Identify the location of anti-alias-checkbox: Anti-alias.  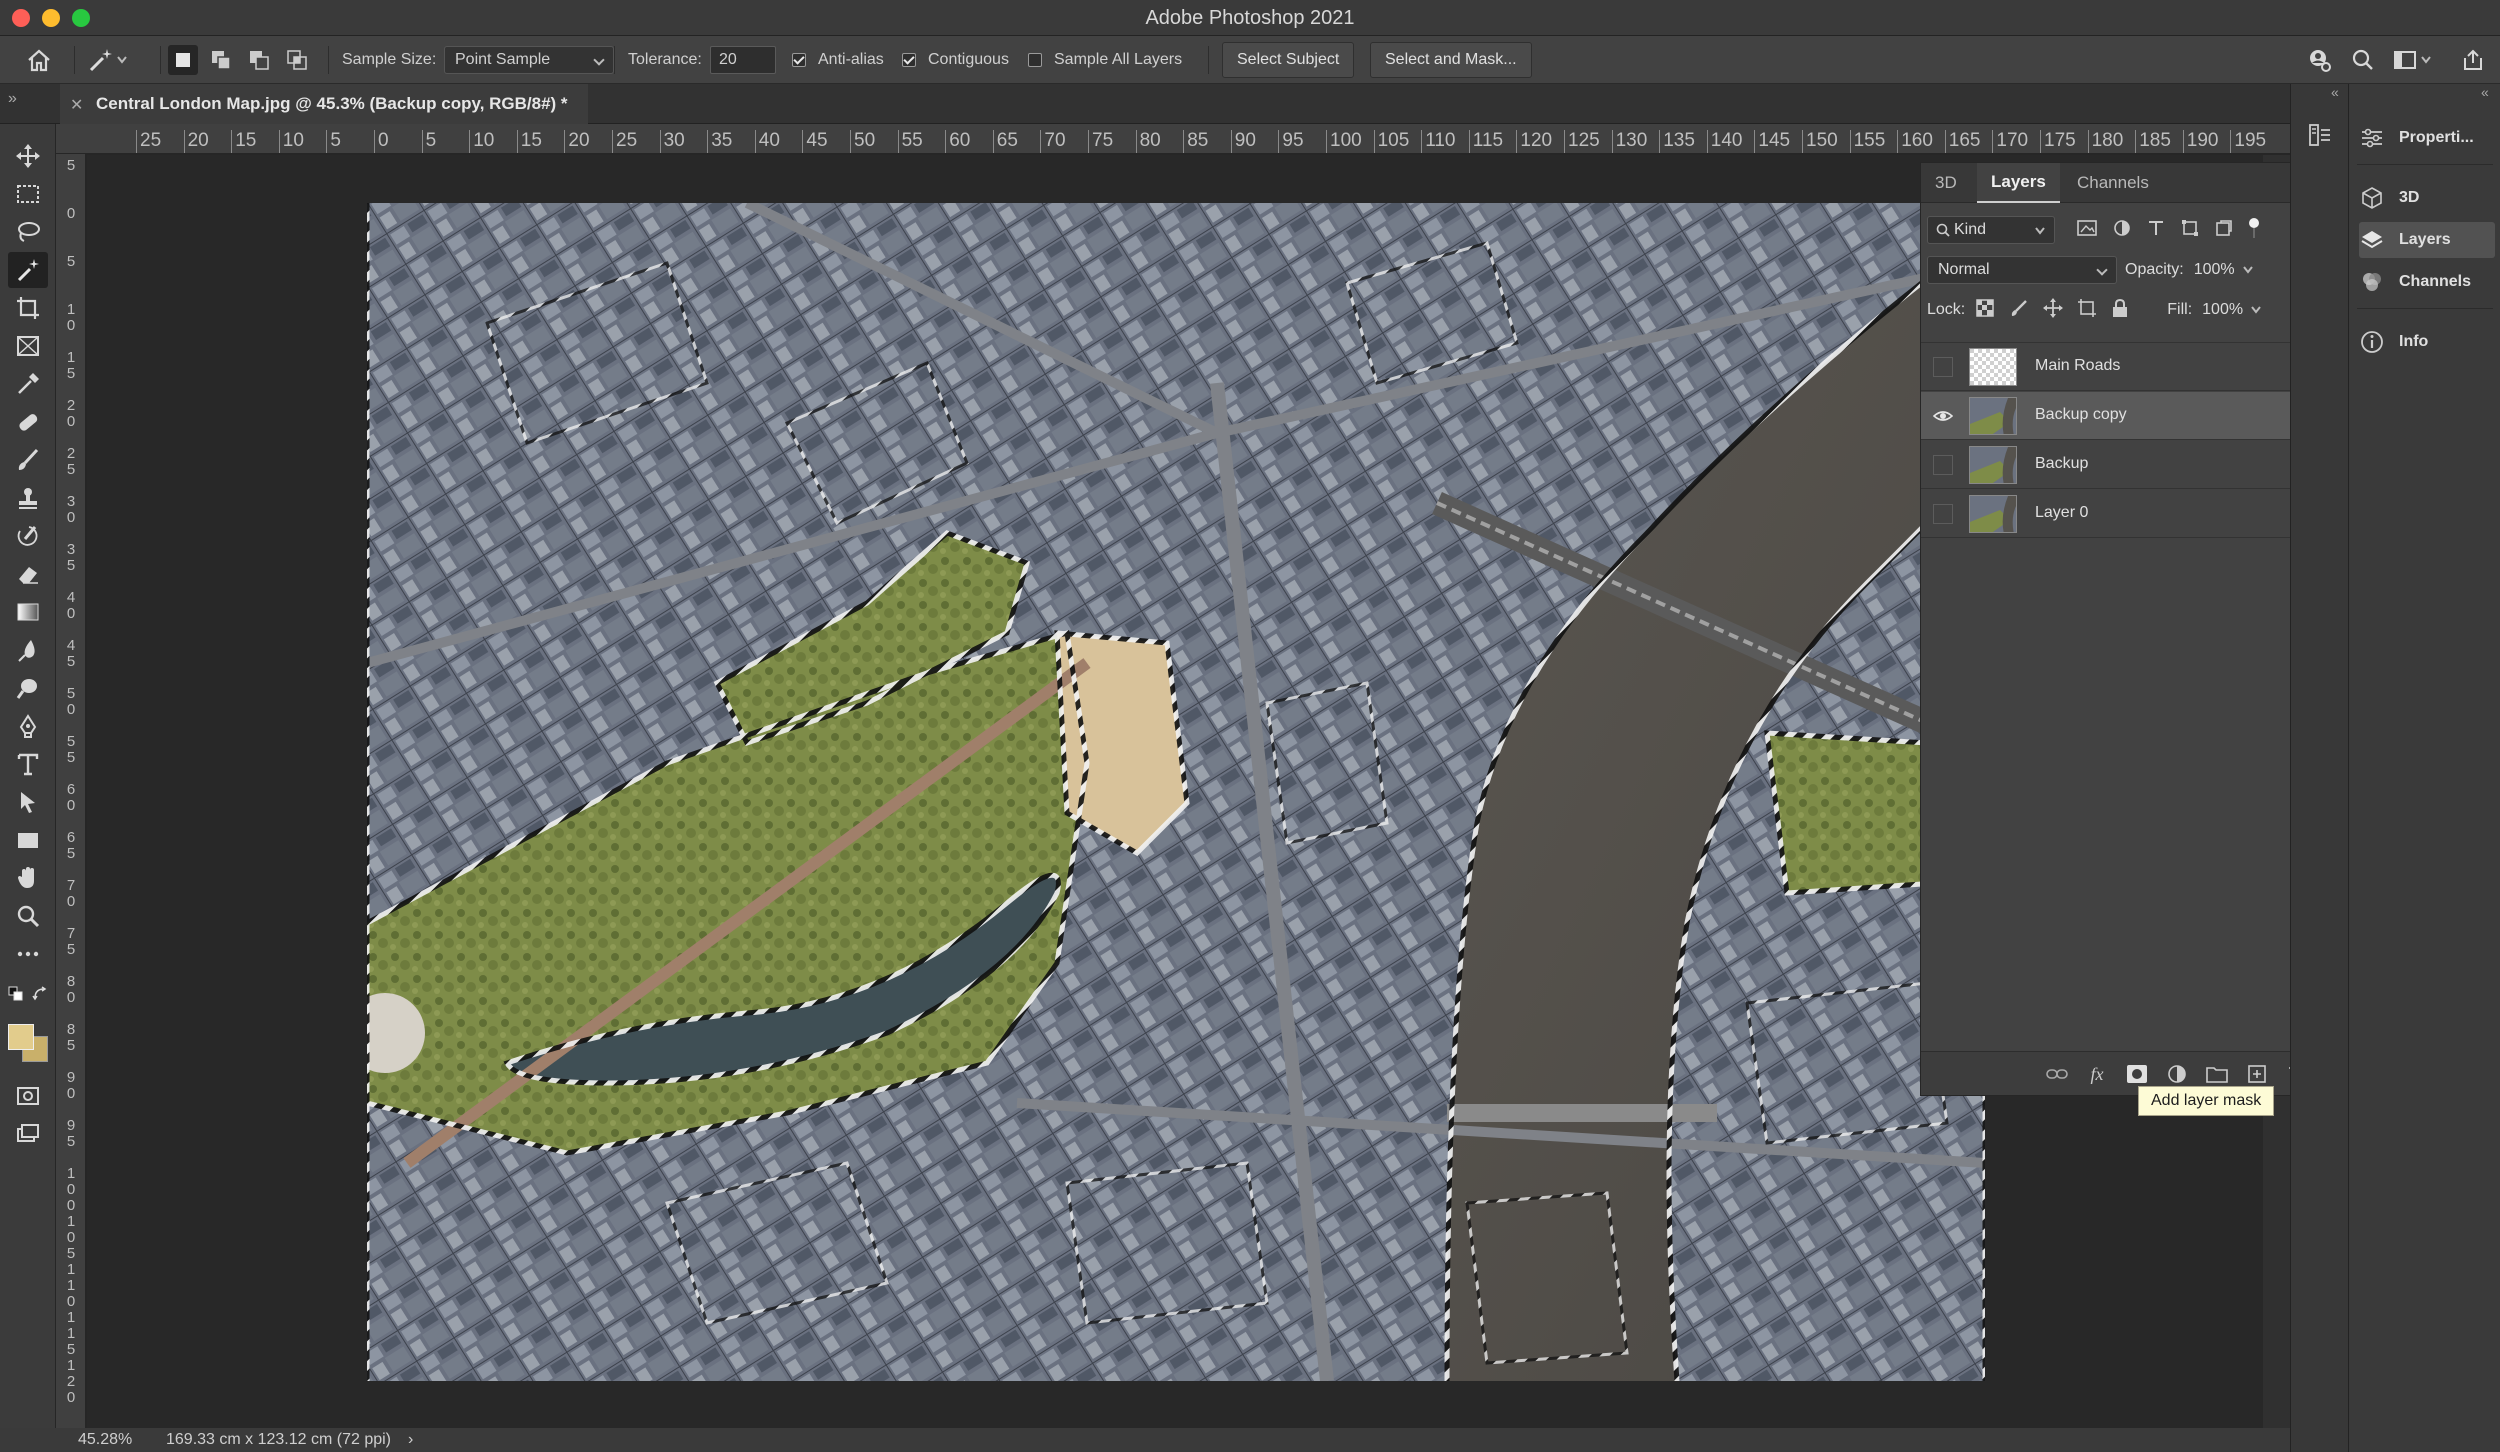
(838, 60).